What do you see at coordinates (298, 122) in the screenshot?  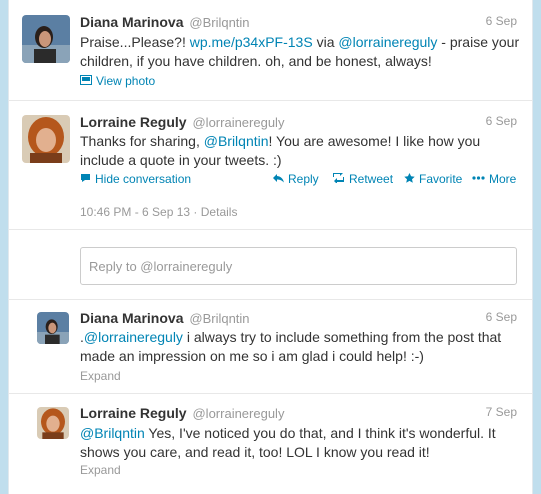 I see `tweet-header: Lorraine Reguly @lorrainereguly 6 Sep` at bounding box center [298, 122].